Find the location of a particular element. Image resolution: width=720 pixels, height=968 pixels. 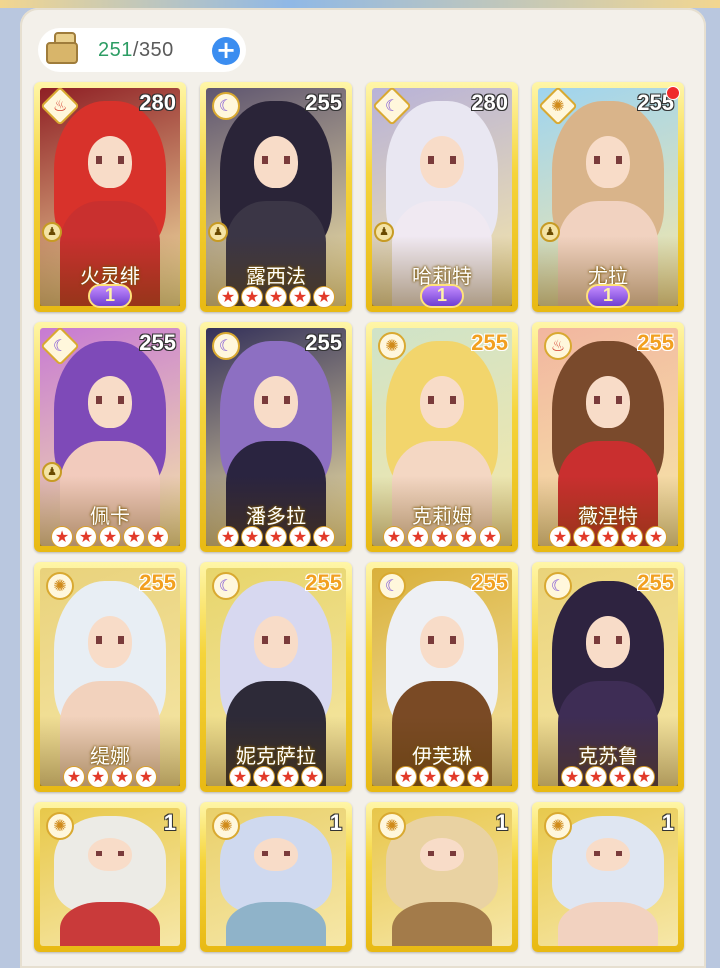

character-name: 露西法 is located at coordinates (276, 276).